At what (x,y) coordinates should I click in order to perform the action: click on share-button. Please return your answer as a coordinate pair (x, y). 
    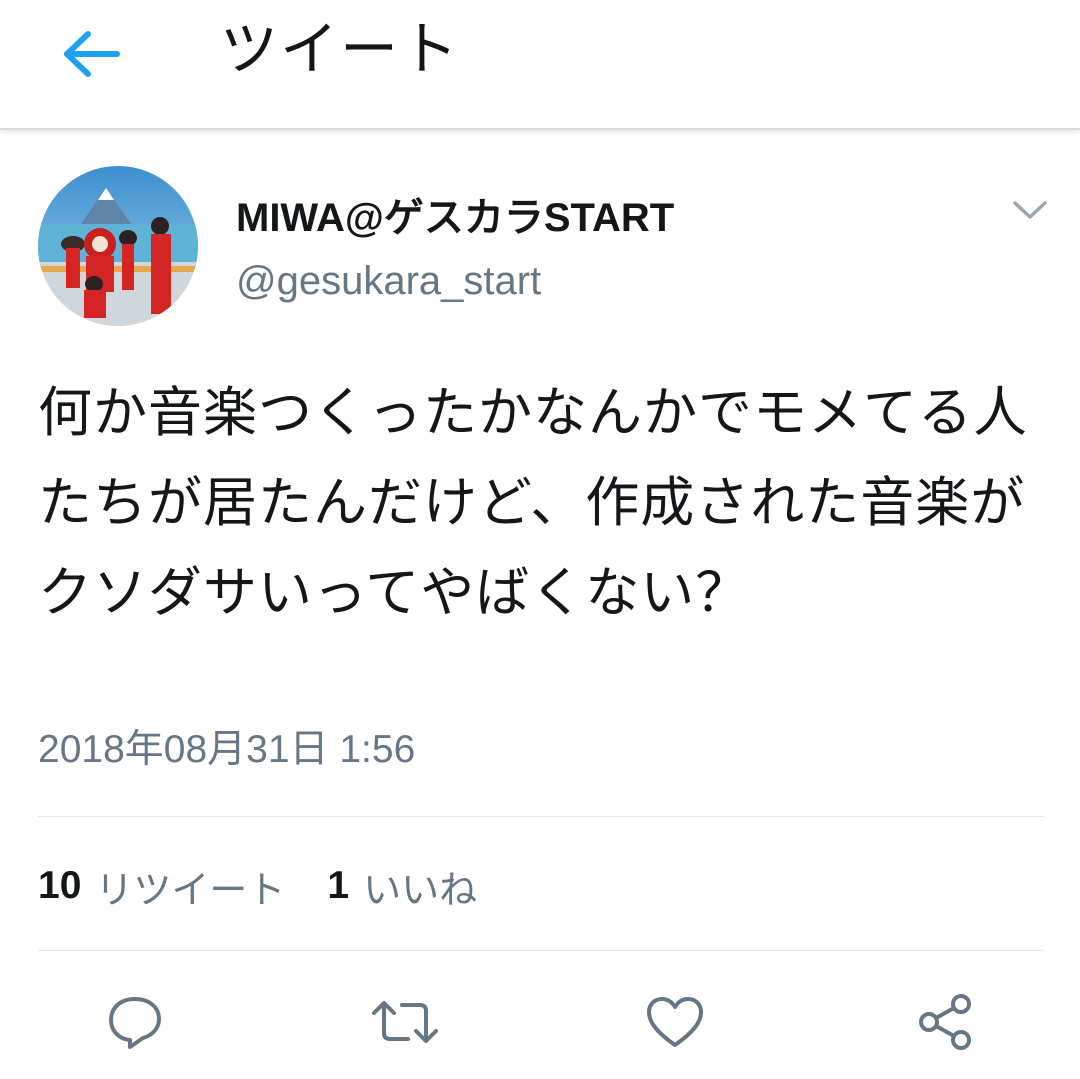
    Looking at the image, I should click on (945, 1022).